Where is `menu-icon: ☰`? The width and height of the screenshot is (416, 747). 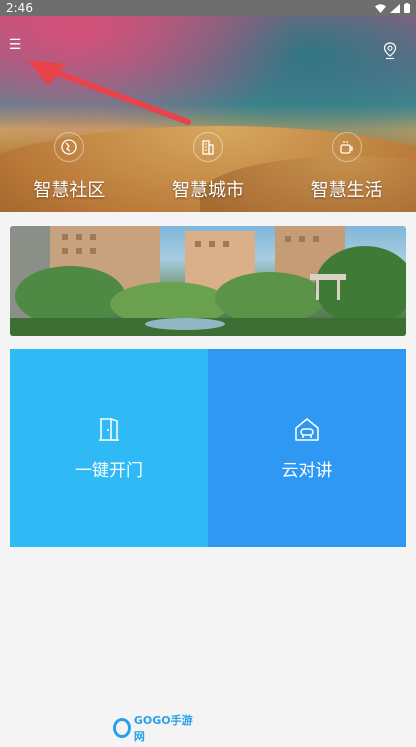
menu-icon: ☰ is located at coordinates (15, 45).